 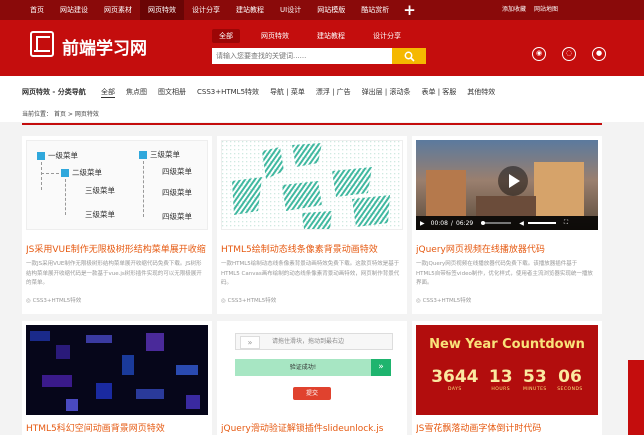 What do you see at coordinates (312, 393) in the screenshot?
I see `submit-button: 提交` at bounding box center [312, 393].